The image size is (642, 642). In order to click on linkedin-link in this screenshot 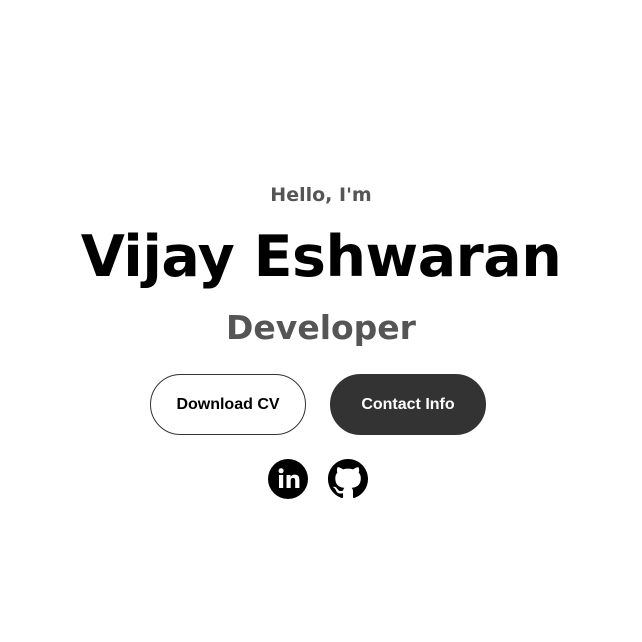, I will do `click(288, 479)`.